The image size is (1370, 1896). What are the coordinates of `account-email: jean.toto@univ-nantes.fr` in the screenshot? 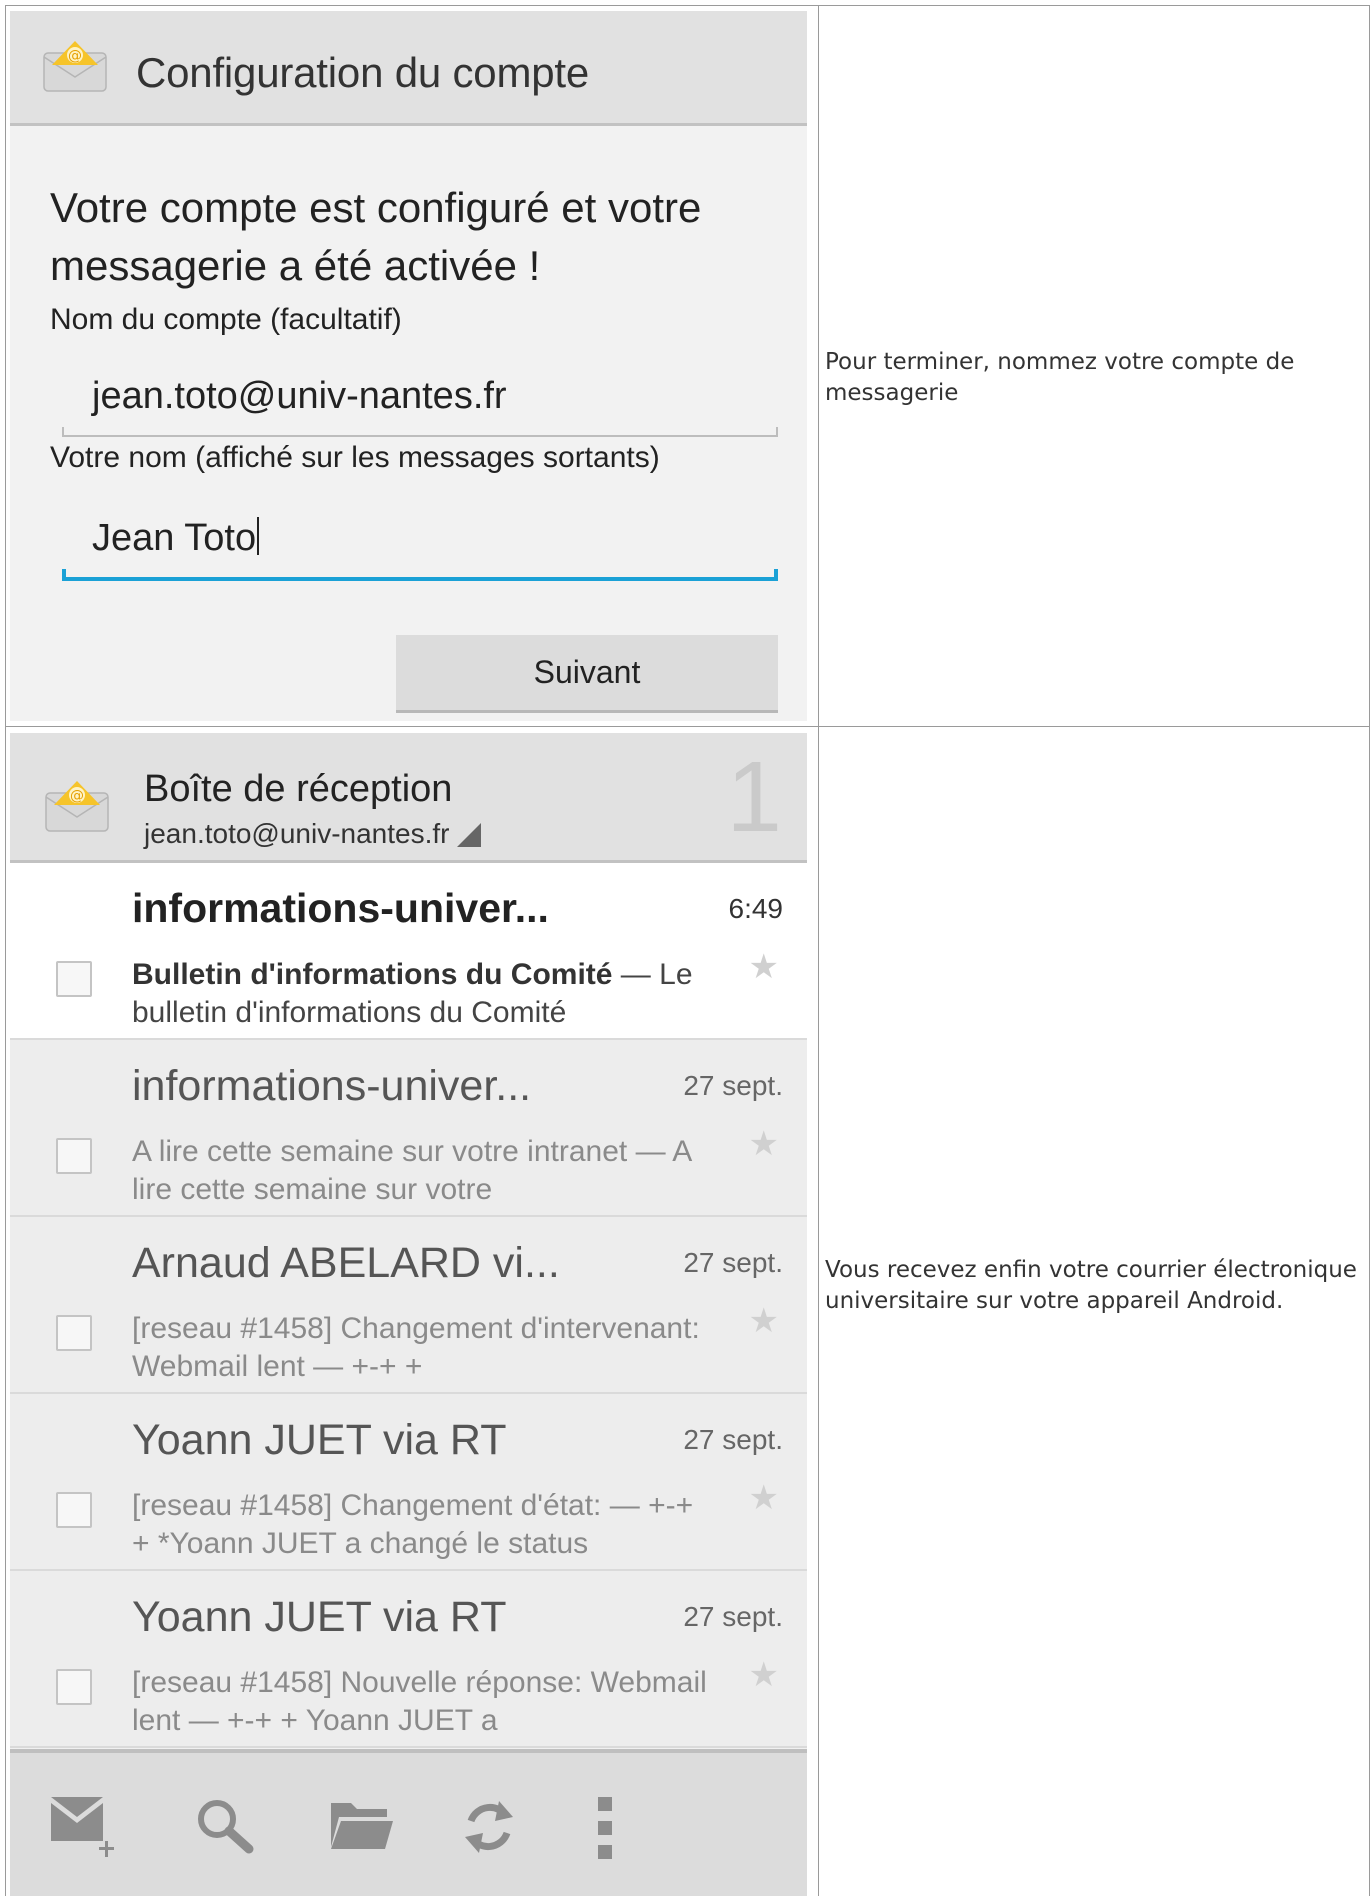 It's located at (297, 833).